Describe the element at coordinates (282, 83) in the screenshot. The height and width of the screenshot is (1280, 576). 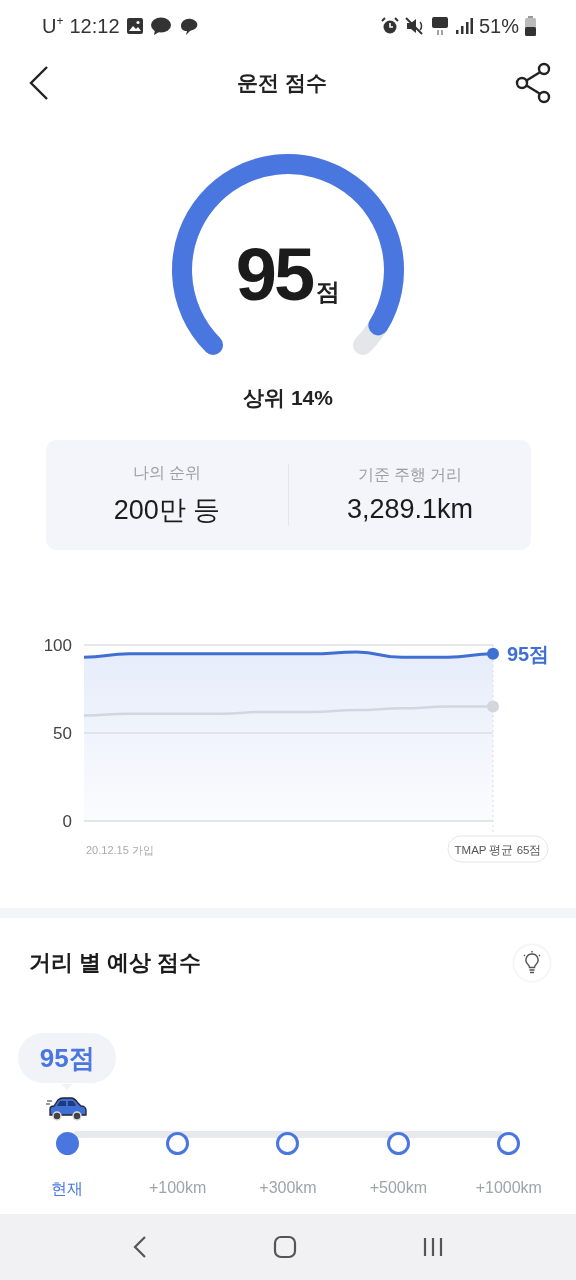
I see `page-title: 운전 점수` at that location.